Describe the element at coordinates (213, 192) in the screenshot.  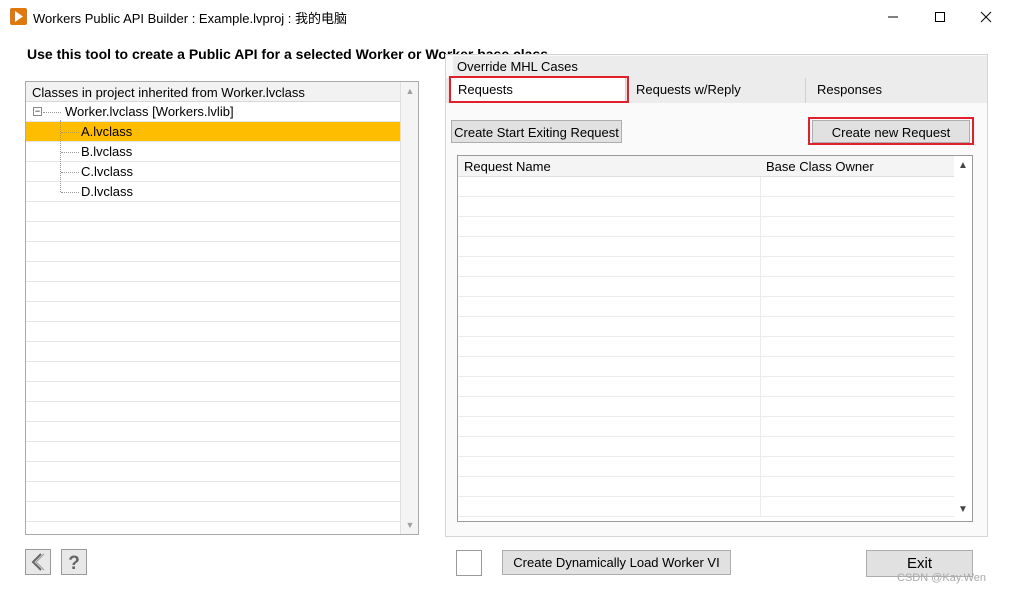
I see `tree-item-d: D.lvclass` at that location.